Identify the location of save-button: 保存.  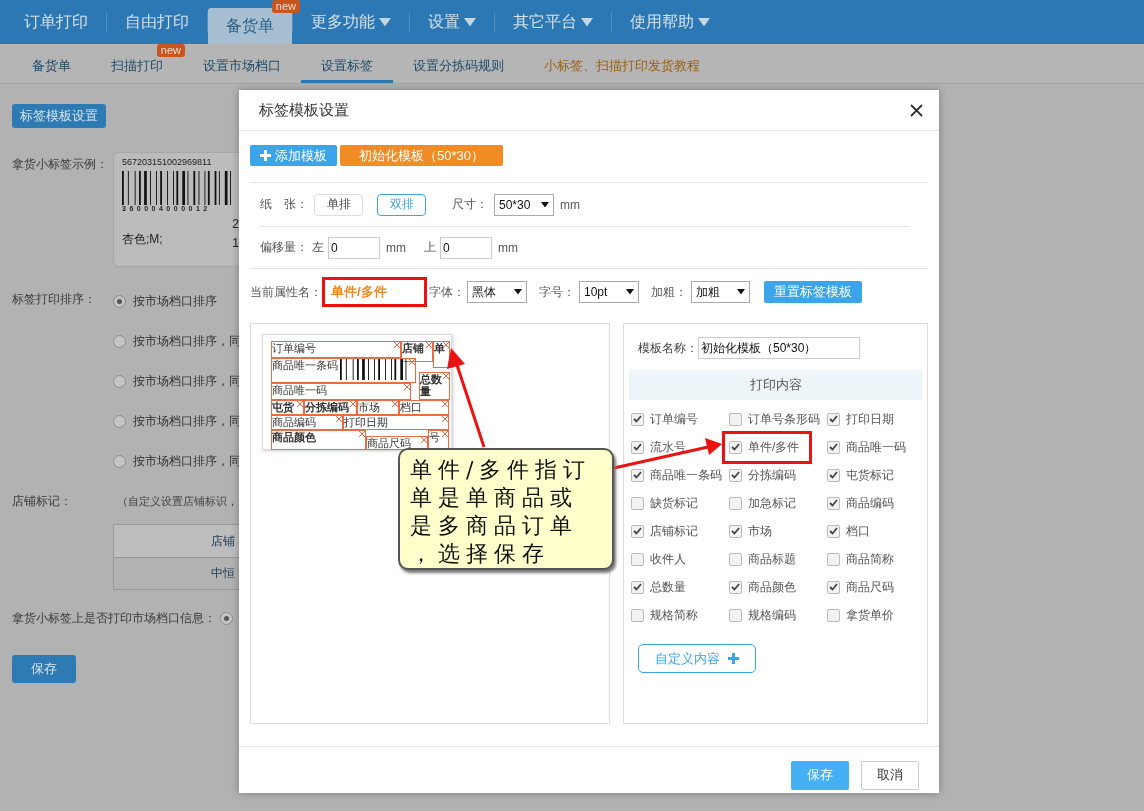
(44, 669).